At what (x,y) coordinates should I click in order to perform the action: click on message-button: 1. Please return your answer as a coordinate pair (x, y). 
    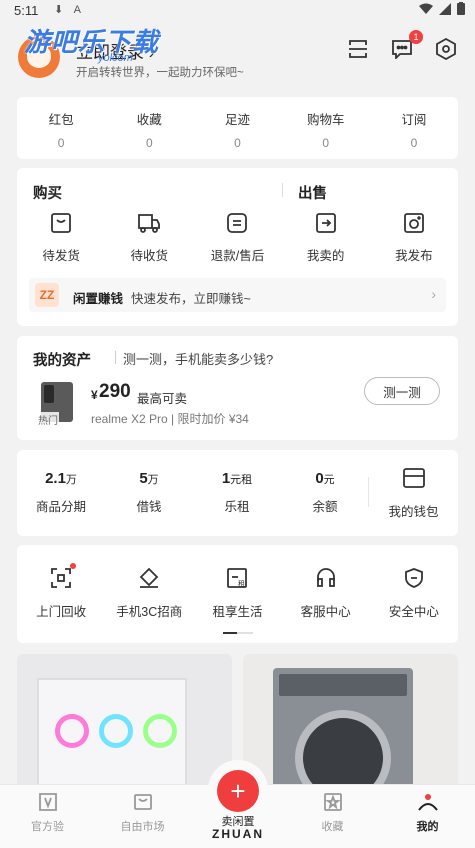
    Looking at the image, I should click on (406, 46).